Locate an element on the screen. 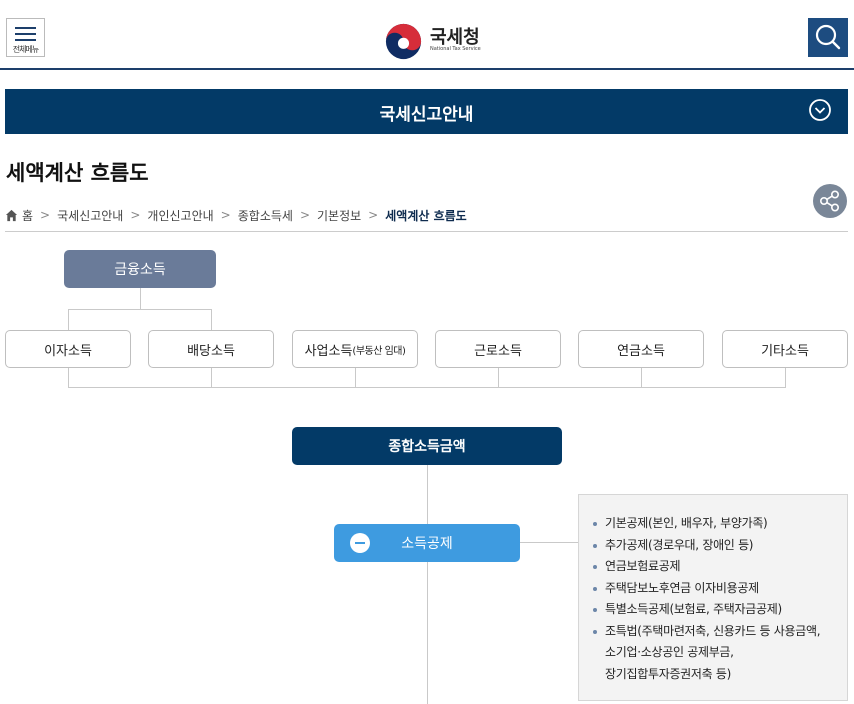 The width and height of the screenshot is (854, 704). site-header: 전체메뉴 국세청 National Tax Service is located at coordinates (427, 35).